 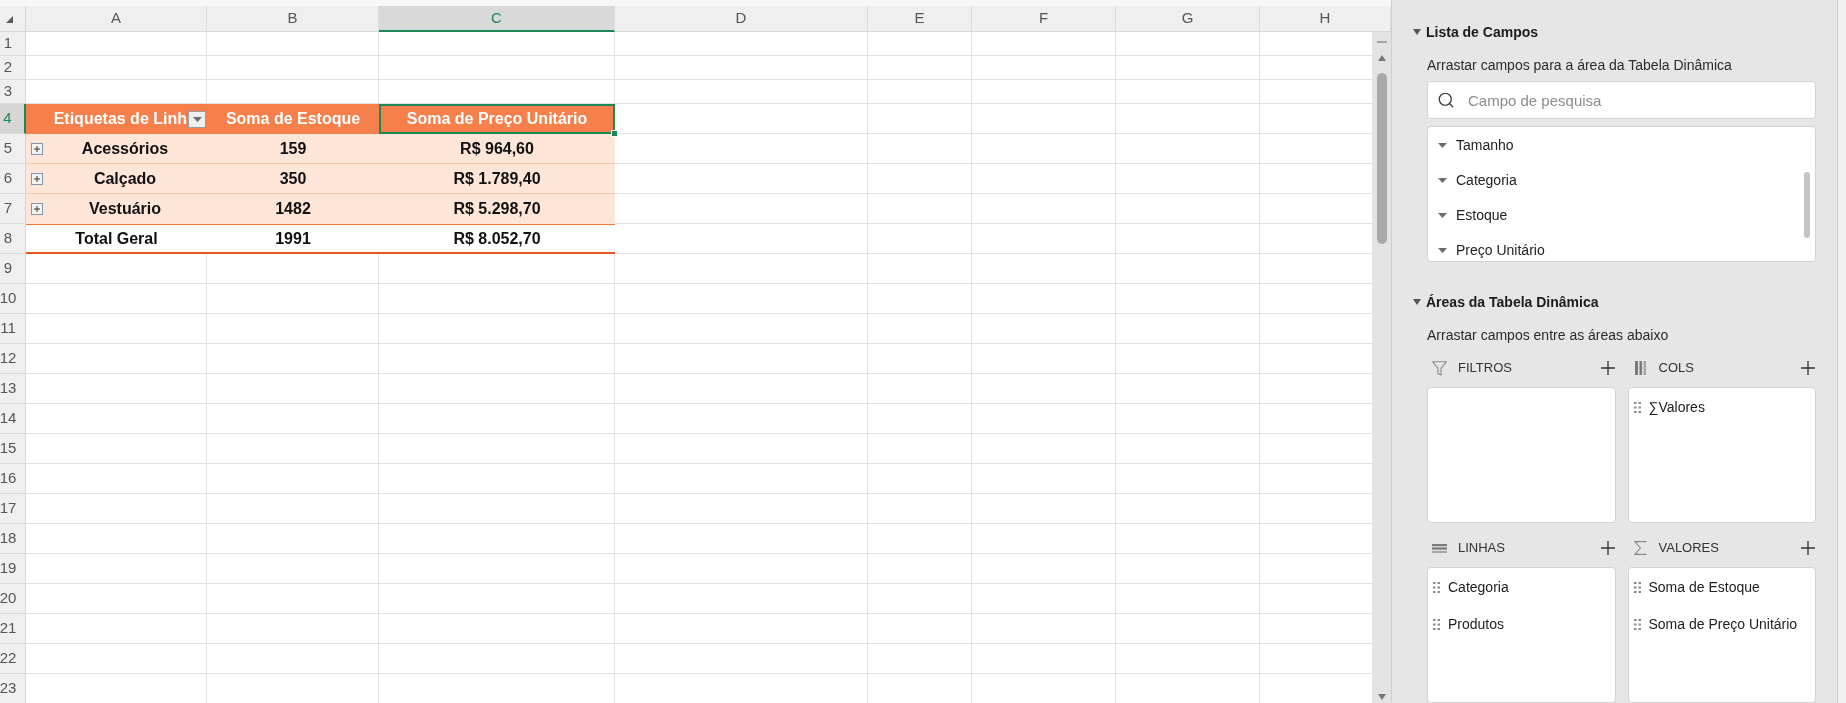 What do you see at coordinates (1188, 19) in the screenshot?
I see `column-header: G` at bounding box center [1188, 19].